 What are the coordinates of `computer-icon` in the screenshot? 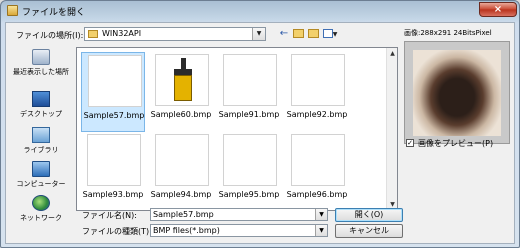 It's located at (41, 169).